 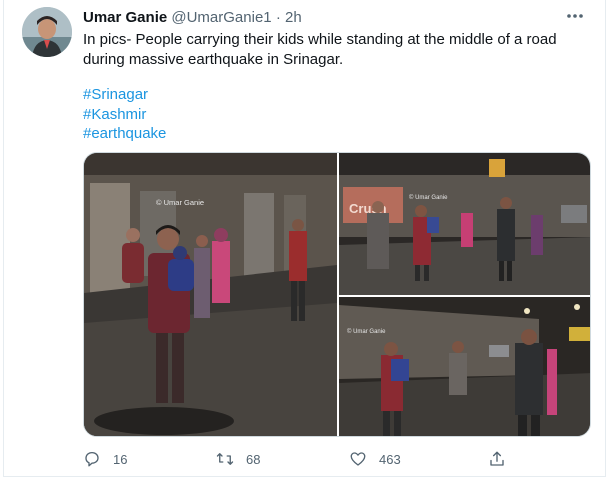 What do you see at coordinates (464, 366) in the screenshot?
I see `photo-3: © Umar Ganie` at bounding box center [464, 366].